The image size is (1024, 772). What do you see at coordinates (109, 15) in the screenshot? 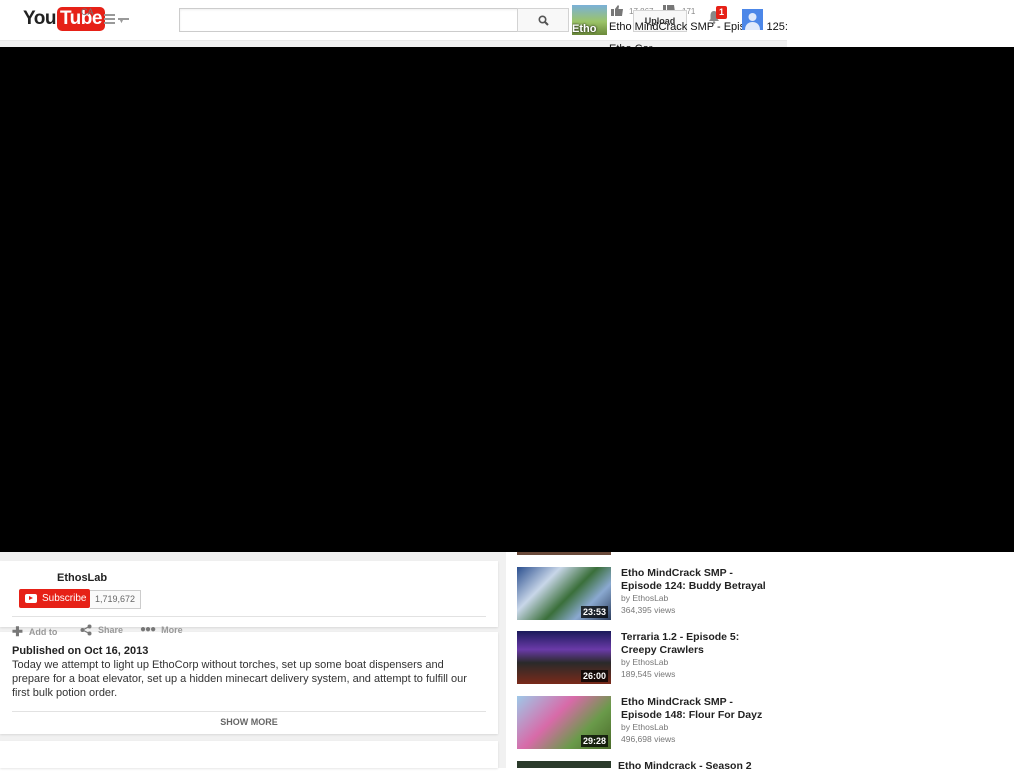
I see `hamburger-icon` at bounding box center [109, 15].